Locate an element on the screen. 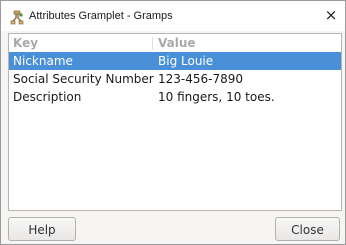 This screenshot has height=245, width=346. table-row-ssn: Social Security Number 123-456-7890 is located at coordinates (175, 79).